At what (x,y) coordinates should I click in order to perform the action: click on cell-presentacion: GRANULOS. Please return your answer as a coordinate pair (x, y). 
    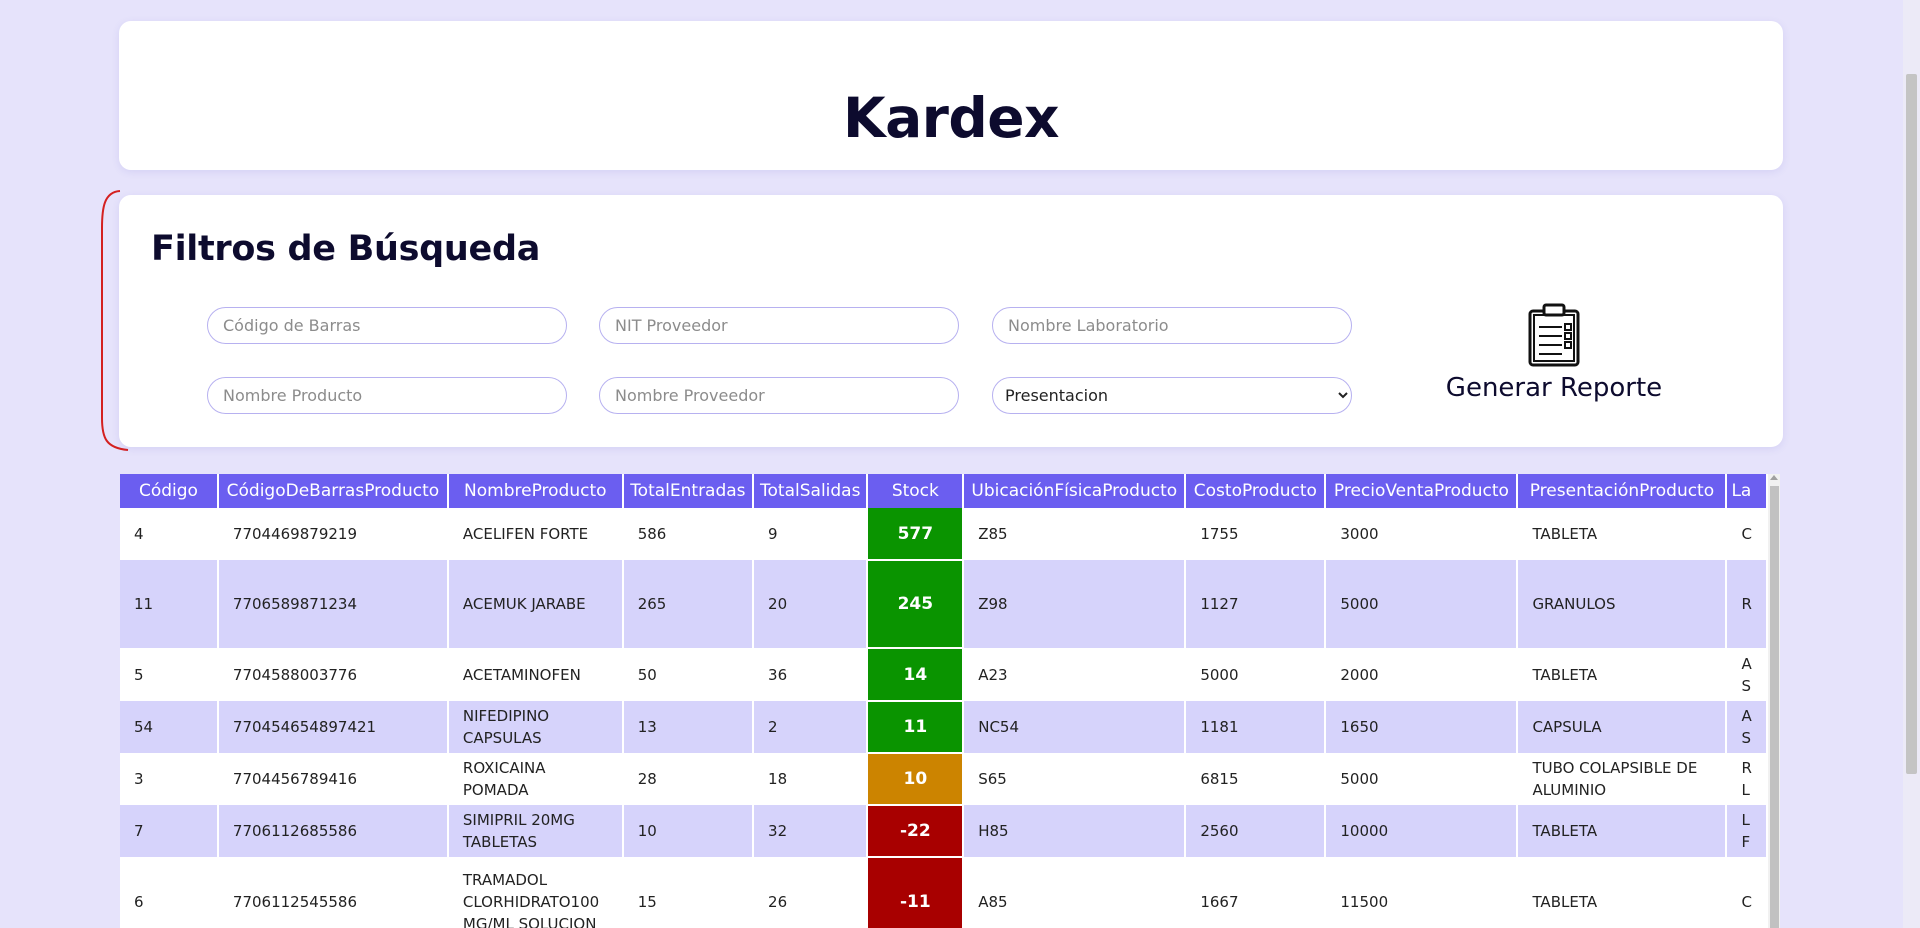
    Looking at the image, I should click on (1622, 604).